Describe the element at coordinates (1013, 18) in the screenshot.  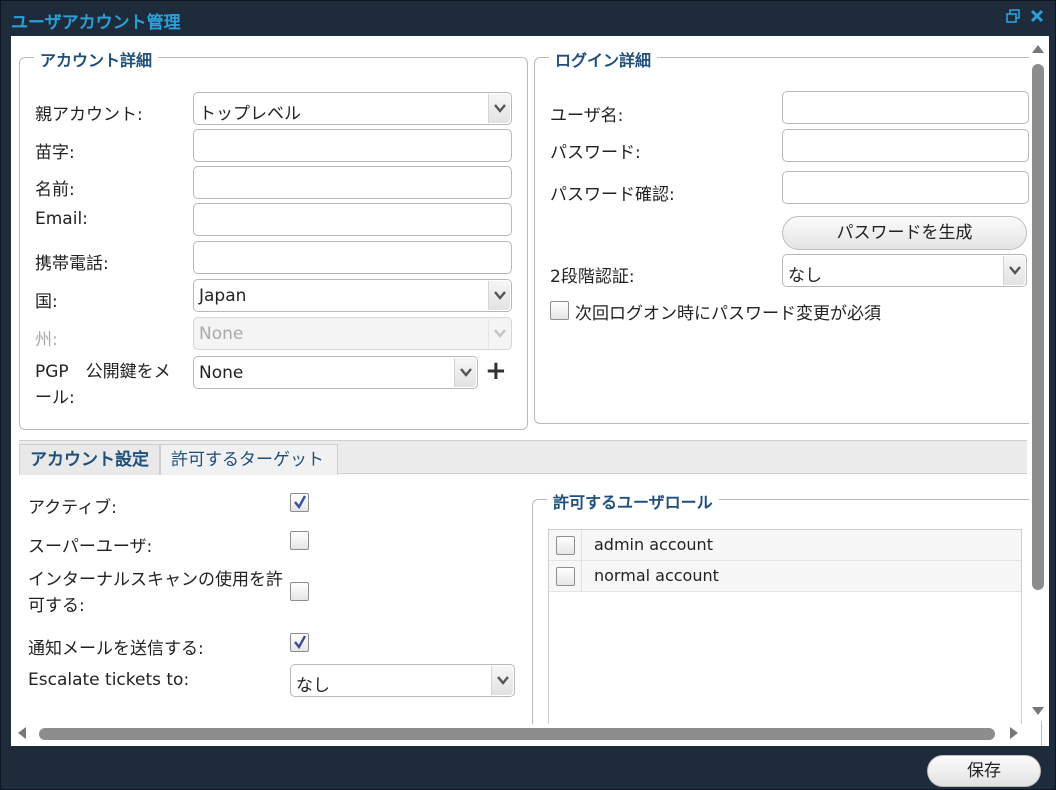
I see `restore-icon` at that location.